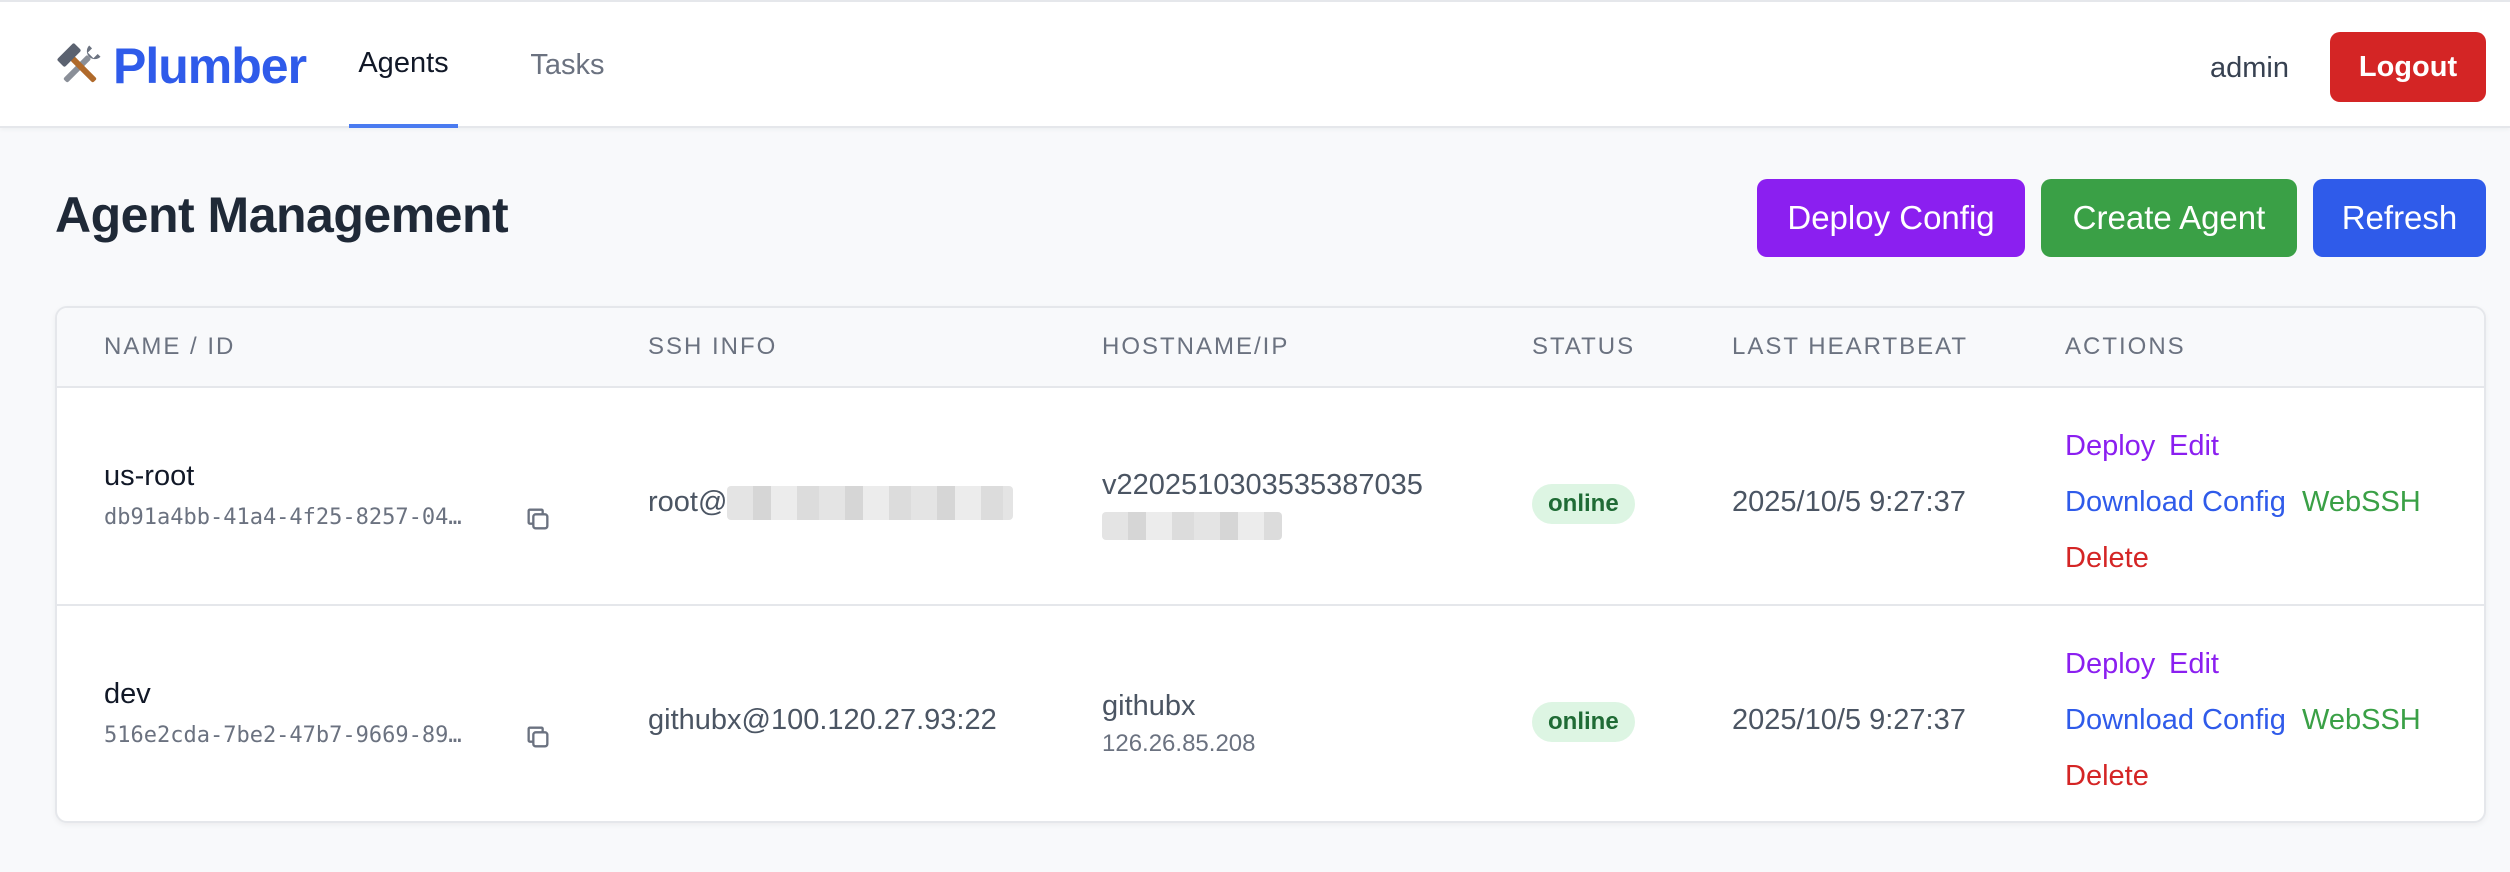 The height and width of the screenshot is (872, 2510). I want to click on tab-agents: Agents, so click(403, 65).